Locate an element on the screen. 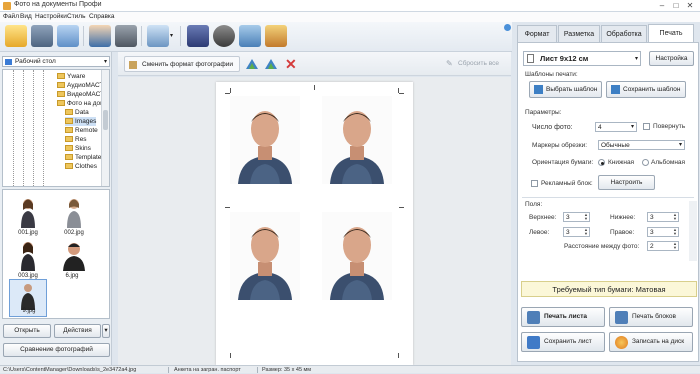 The width and height of the screenshot is (700, 374). configure-button: Настроить is located at coordinates (626, 182).